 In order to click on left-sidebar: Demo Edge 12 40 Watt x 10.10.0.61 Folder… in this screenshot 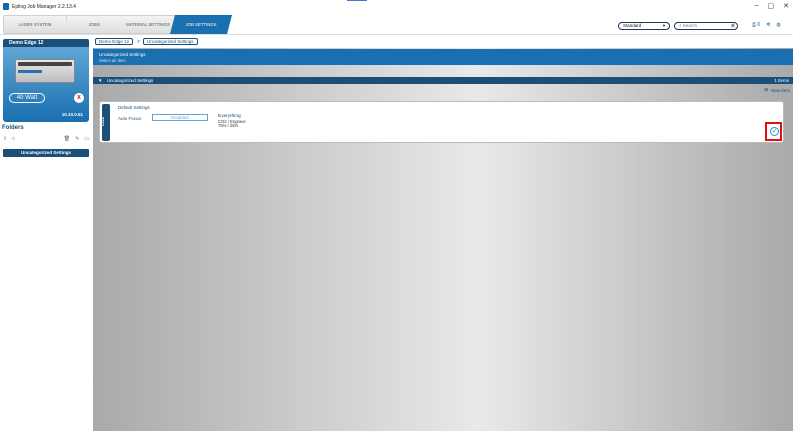, I will do `click(46, 233)`.